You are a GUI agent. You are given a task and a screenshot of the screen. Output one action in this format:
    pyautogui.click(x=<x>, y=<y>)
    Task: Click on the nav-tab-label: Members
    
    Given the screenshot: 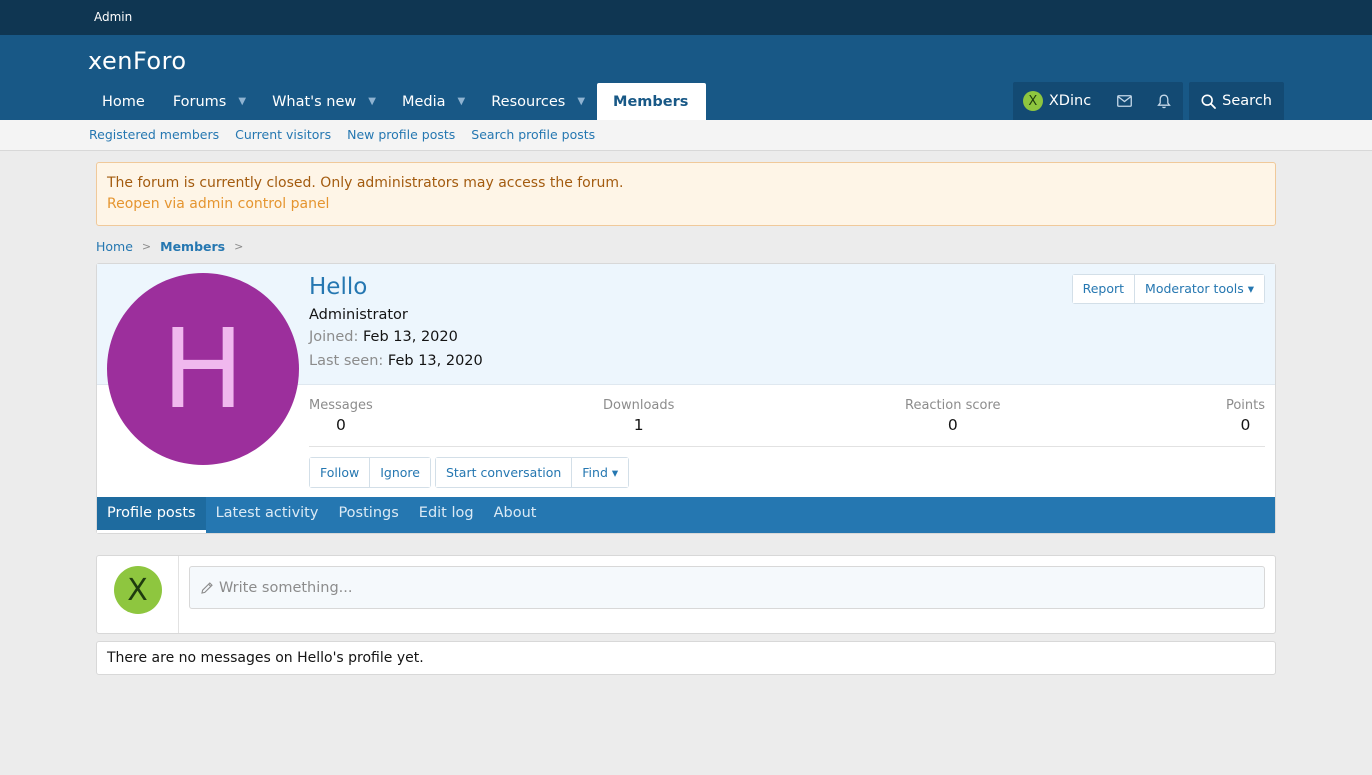 What is the action you would take?
    pyautogui.click(x=651, y=101)
    